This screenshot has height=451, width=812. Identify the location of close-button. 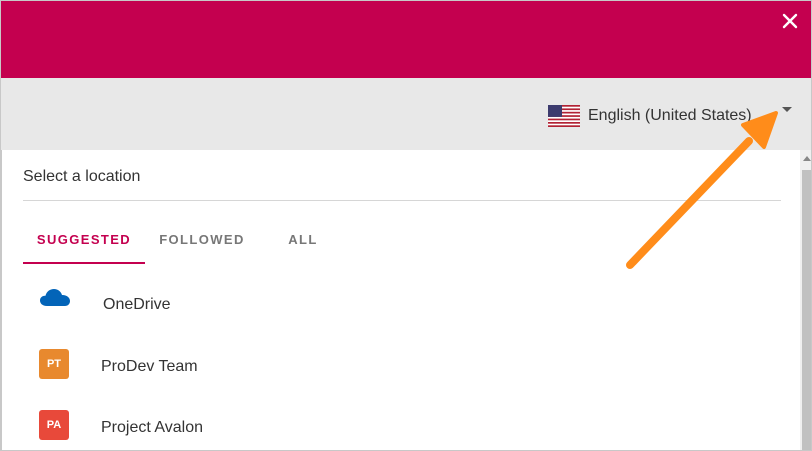
(790, 22).